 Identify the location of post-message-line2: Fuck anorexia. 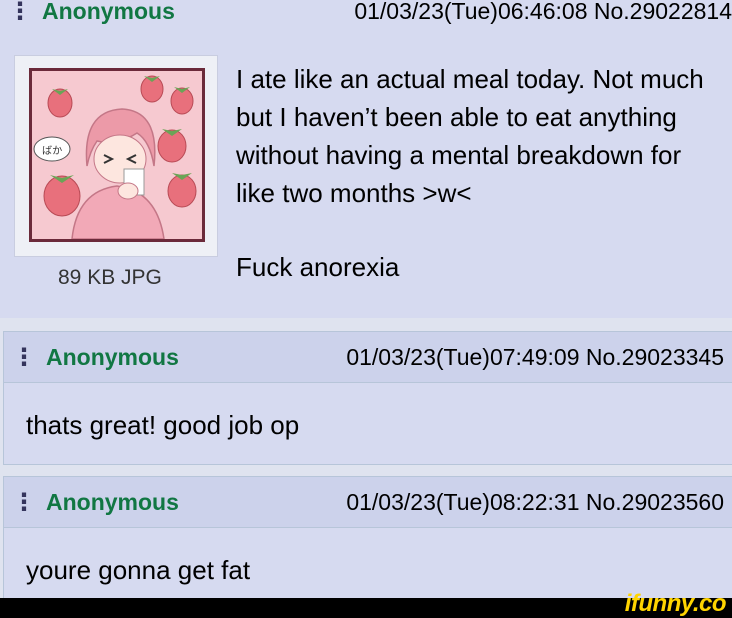
(318, 267).